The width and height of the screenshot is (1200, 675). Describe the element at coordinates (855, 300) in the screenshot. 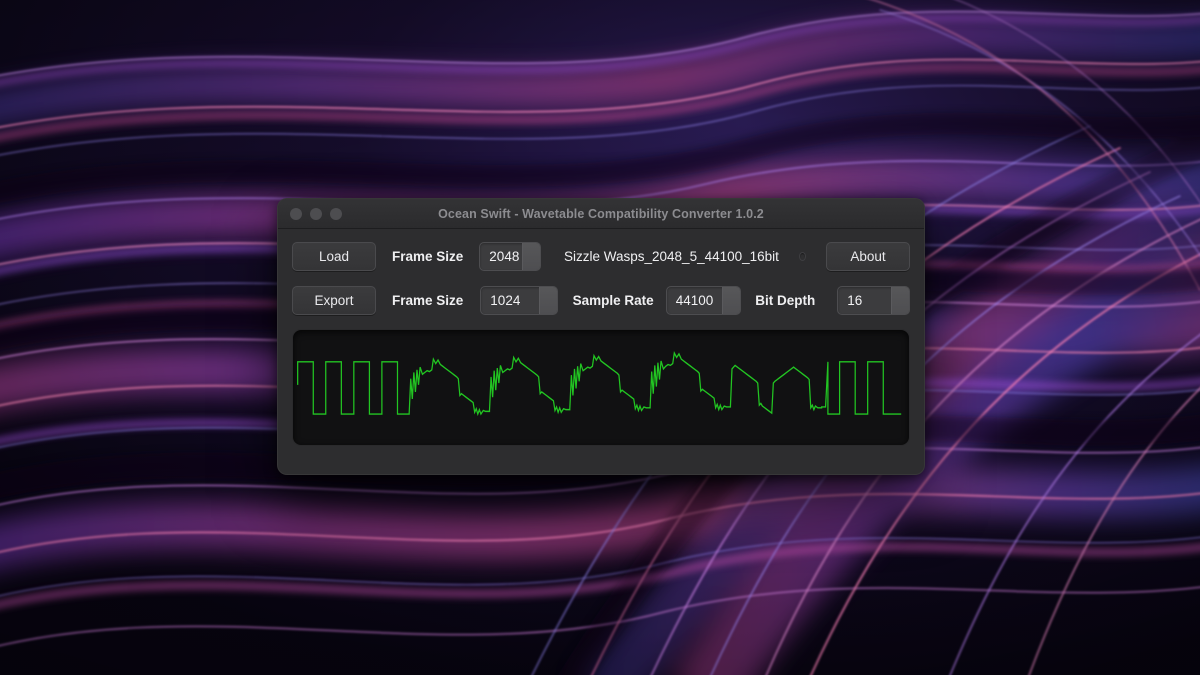

I see `bit-depth-value: 16` at that location.